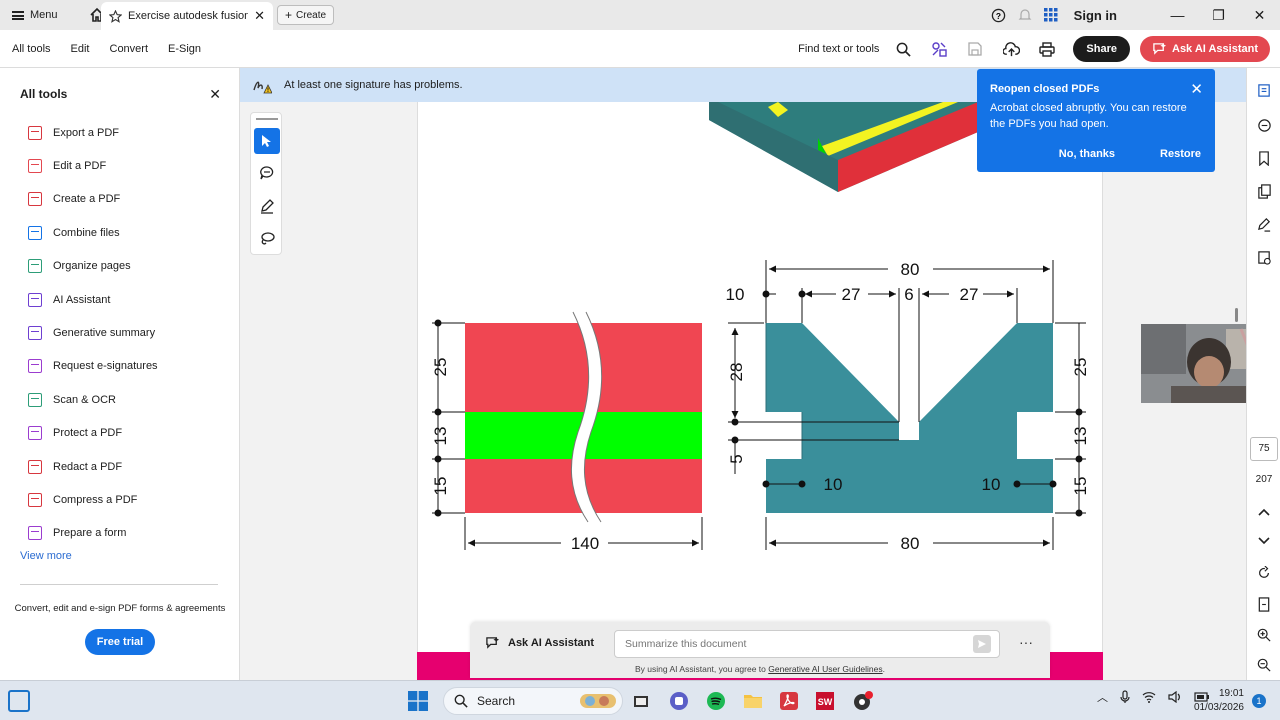 This screenshot has height=720, width=1280. Describe the element at coordinates (1218, 15) in the screenshot. I see `restore-window-icon: ❐` at that location.